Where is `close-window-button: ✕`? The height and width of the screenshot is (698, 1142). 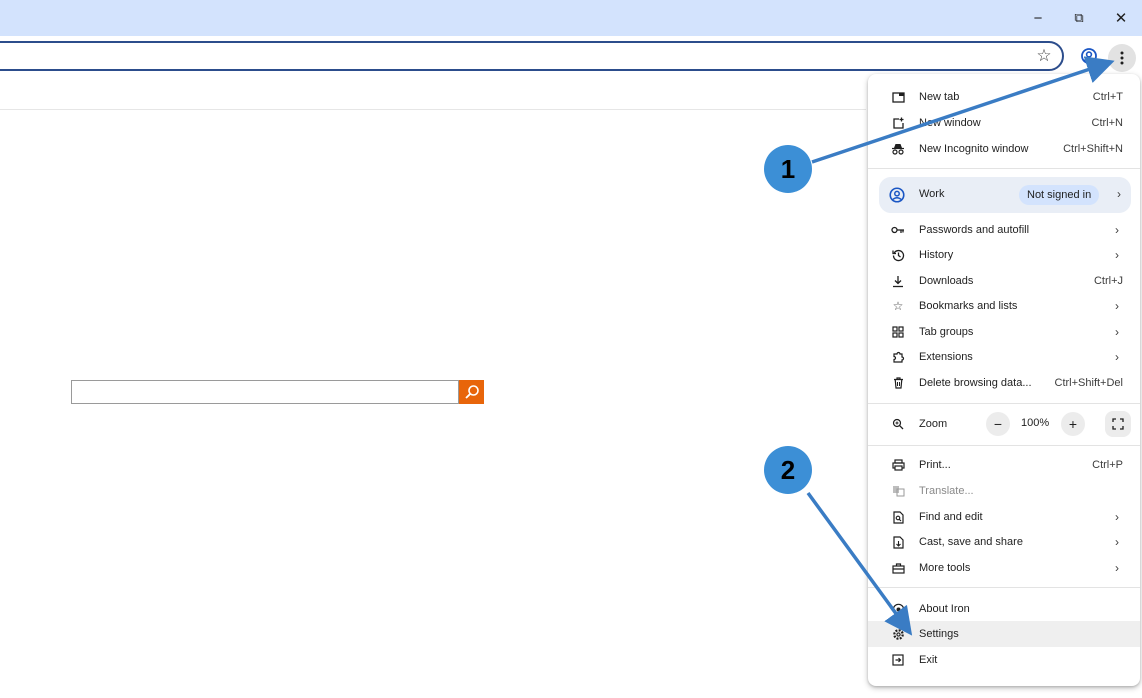 close-window-button: ✕ is located at coordinates (1121, 18).